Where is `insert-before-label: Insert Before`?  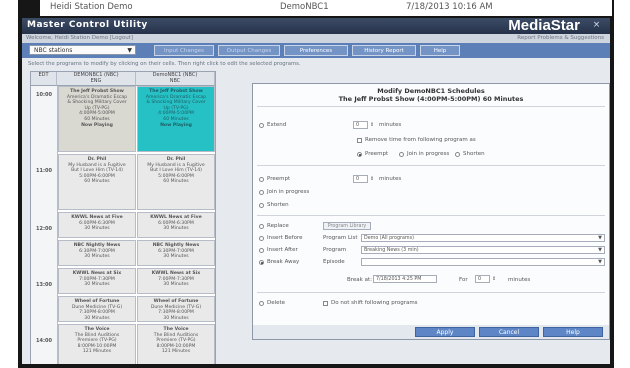 insert-before-label: Insert Before is located at coordinates (285, 238).